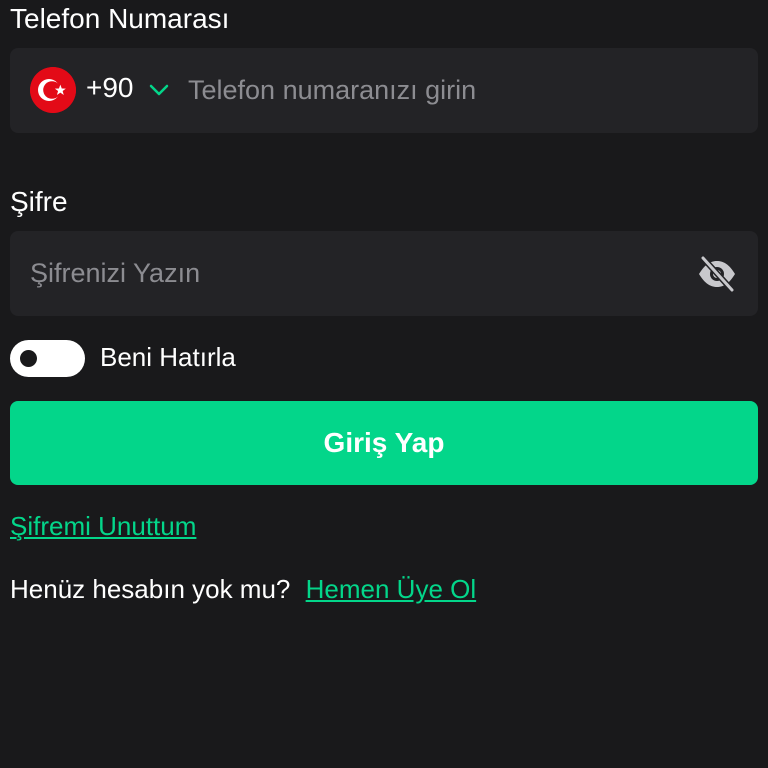 This screenshot has height=768, width=768. Describe the element at coordinates (47, 358) in the screenshot. I see `remember-toggle` at that location.